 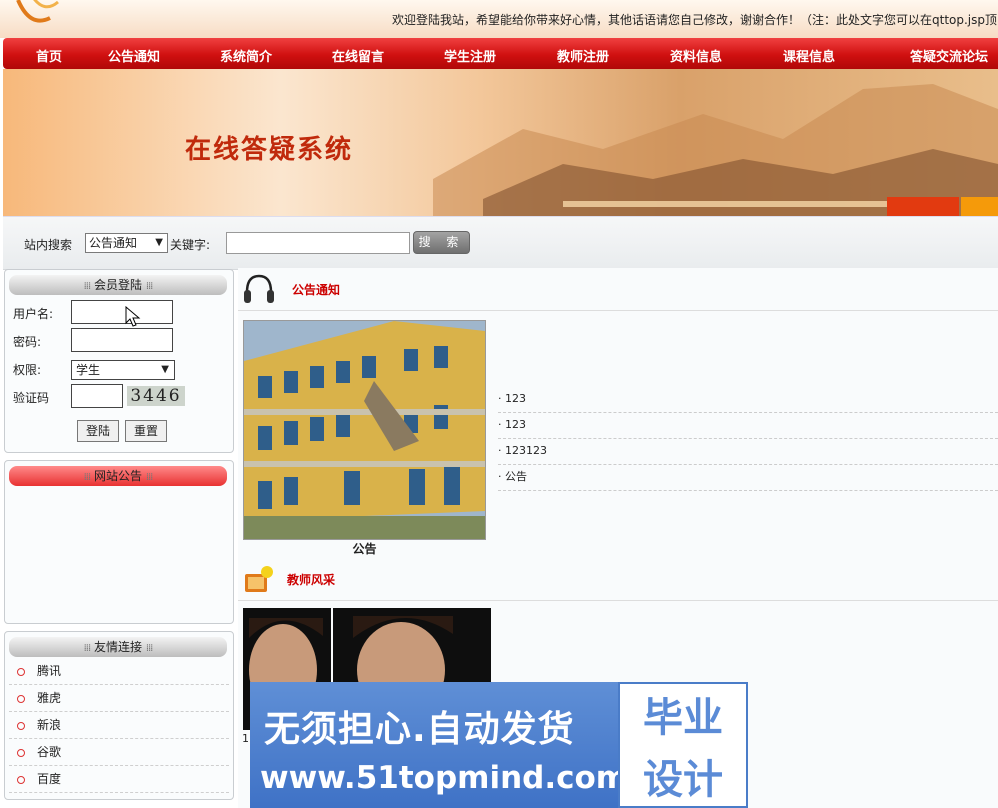 What do you see at coordinates (809, 55) in the screenshot?
I see `nav-courses: 课程信息` at bounding box center [809, 55].